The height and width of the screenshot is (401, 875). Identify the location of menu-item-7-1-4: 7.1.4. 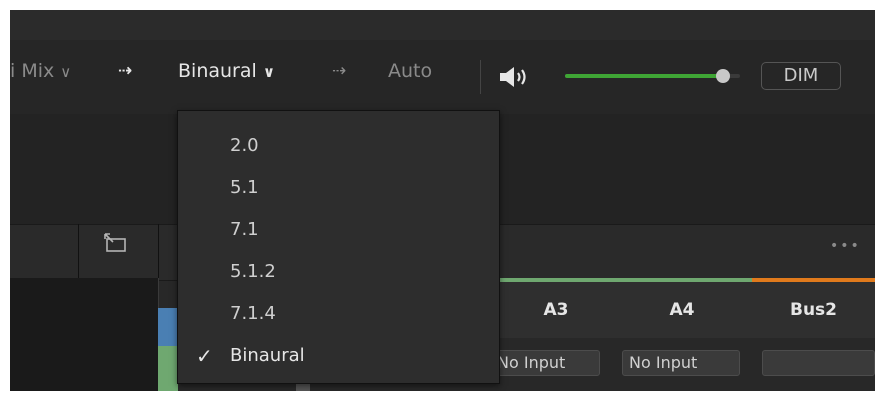
(338, 314).